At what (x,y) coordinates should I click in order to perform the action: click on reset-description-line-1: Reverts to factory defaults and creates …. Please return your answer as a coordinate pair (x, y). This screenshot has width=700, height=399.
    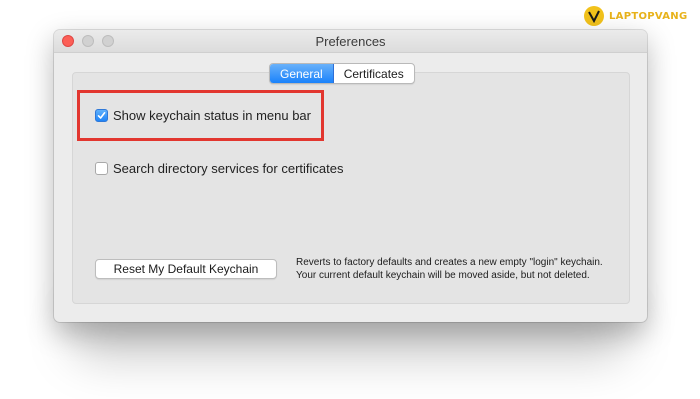
    Looking at the image, I should click on (449, 262).